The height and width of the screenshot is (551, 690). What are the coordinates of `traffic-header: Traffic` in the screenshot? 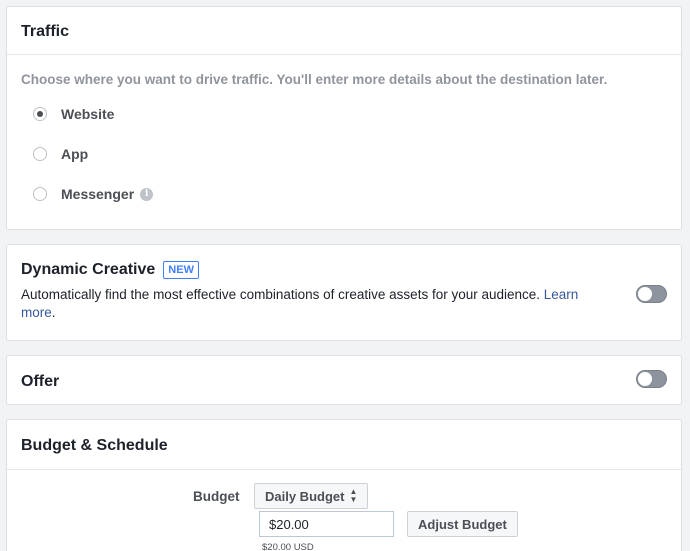 It's located at (344, 31).